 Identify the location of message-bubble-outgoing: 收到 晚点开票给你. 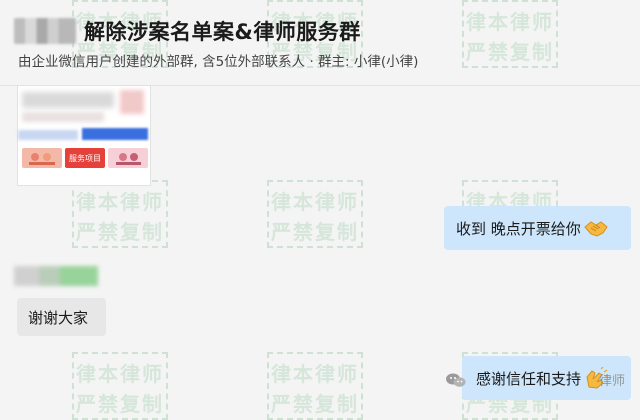
(537, 228).